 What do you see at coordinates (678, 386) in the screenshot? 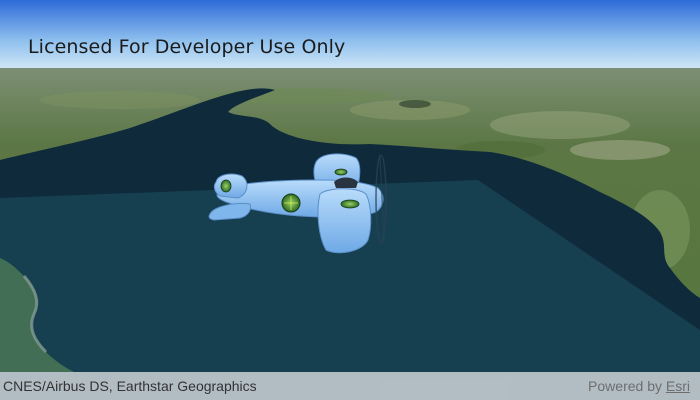
I see `esri-link: Esri` at bounding box center [678, 386].